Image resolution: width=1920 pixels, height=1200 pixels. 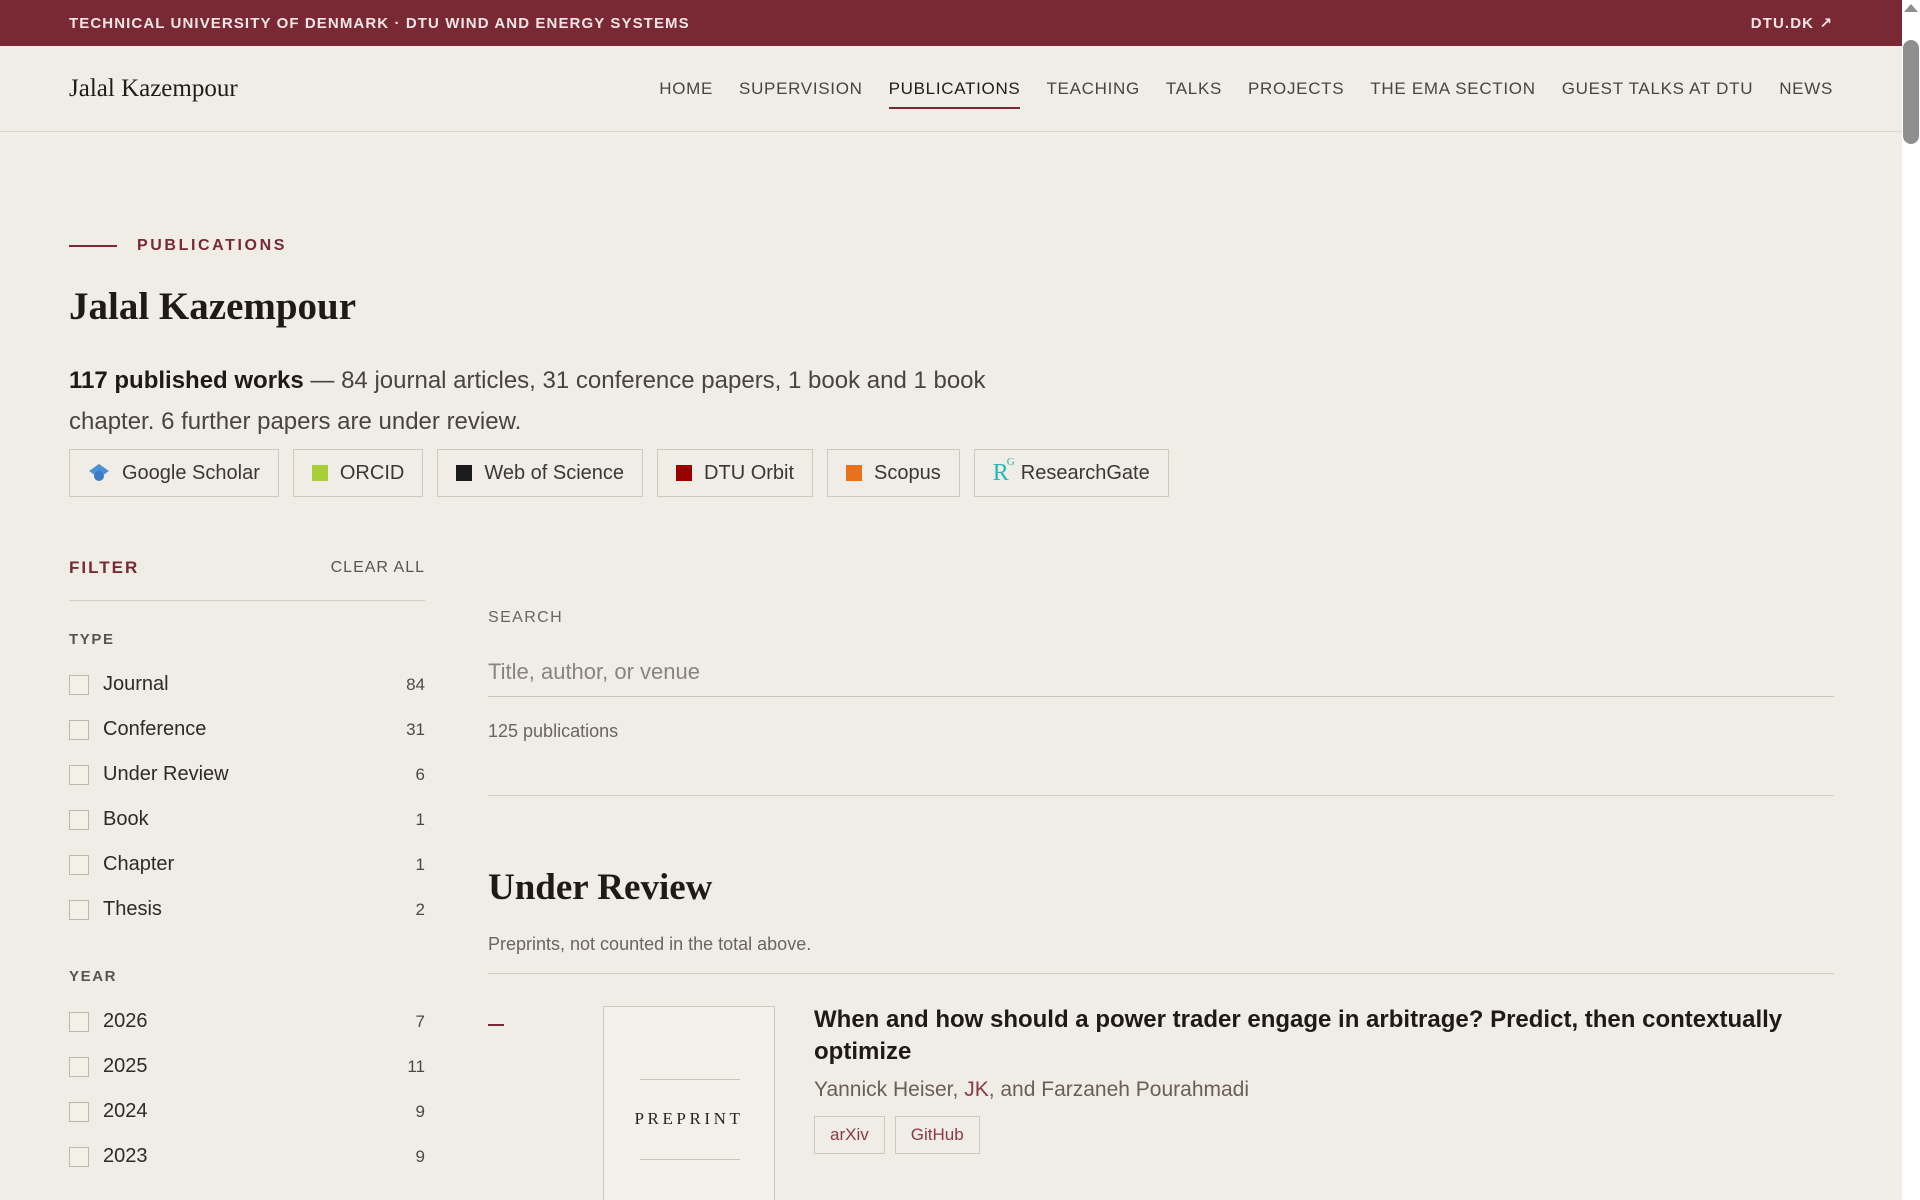 I want to click on option-label: 2023, so click(x=125, y=1156).